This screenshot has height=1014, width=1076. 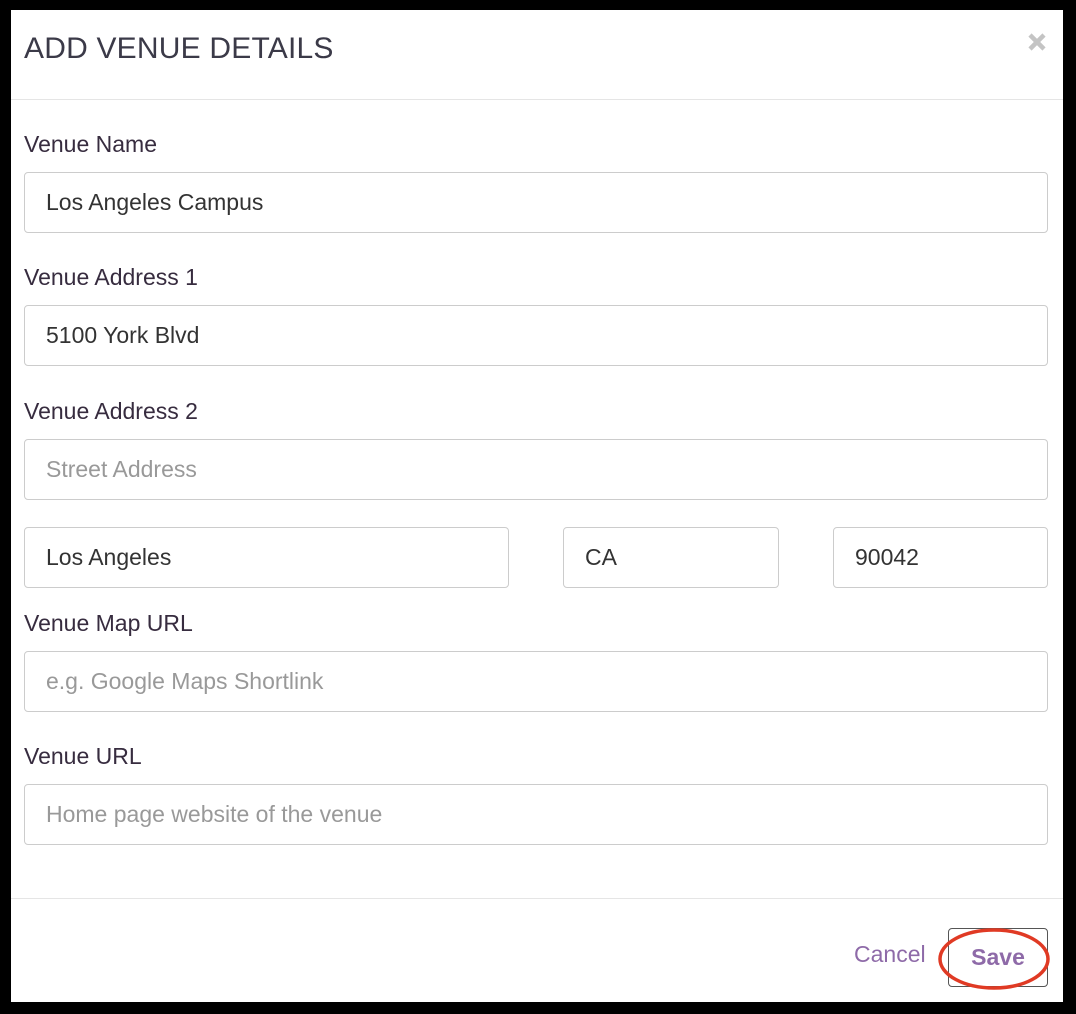 I want to click on modal-footer: Cancel Save, so click(x=537, y=950).